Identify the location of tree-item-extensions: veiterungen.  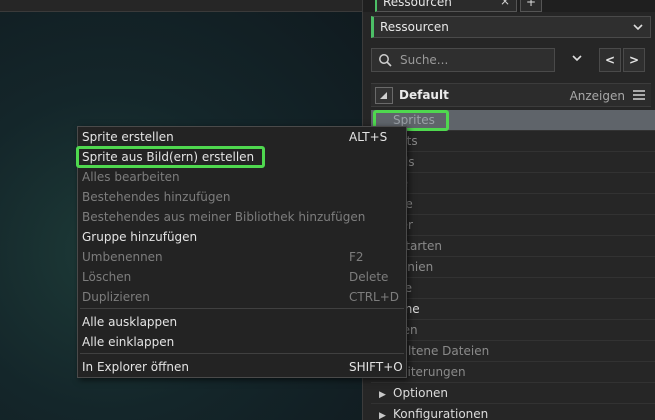
(513, 372).